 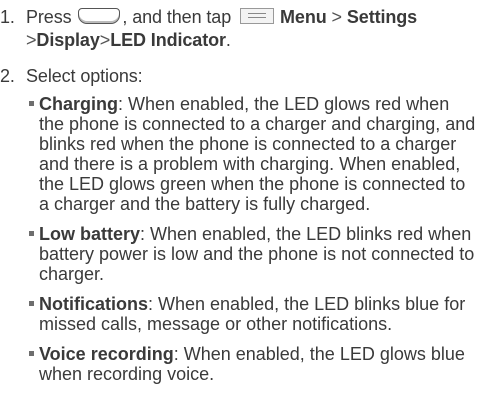 I want to click on menu-icon, so click(x=257, y=16).